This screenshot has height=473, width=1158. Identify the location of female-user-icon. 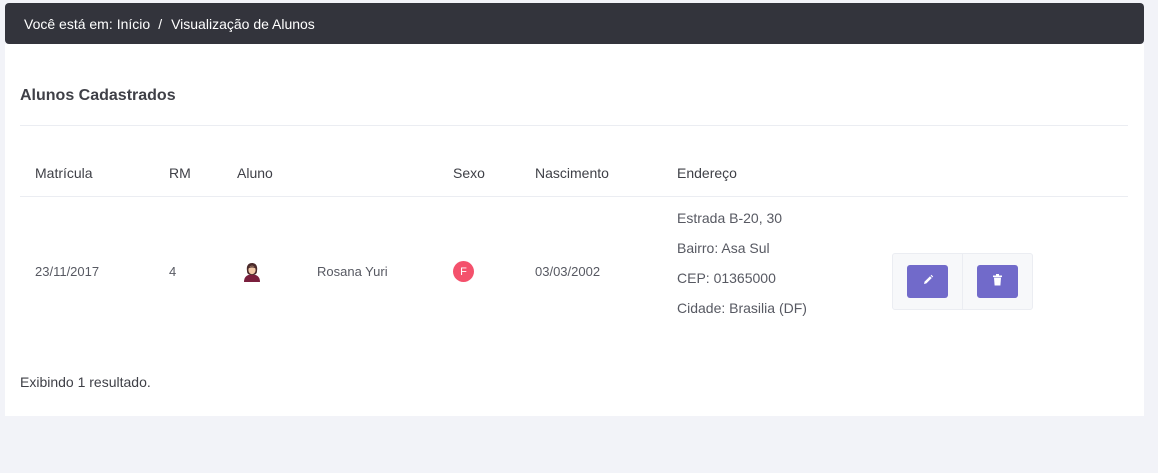
(252, 272).